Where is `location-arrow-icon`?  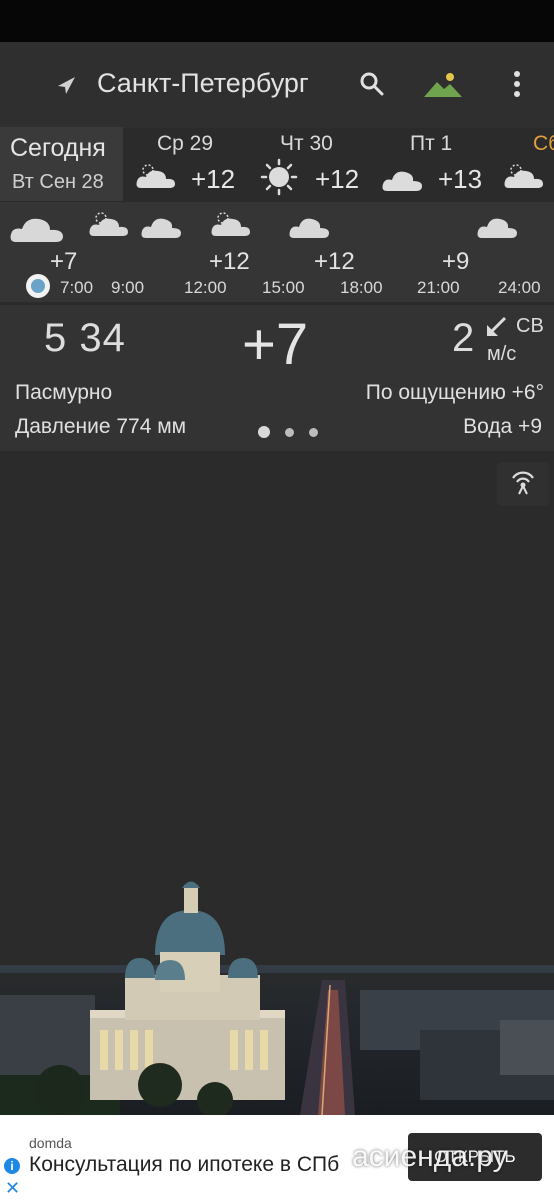
location-arrow-icon is located at coordinates (66, 86).